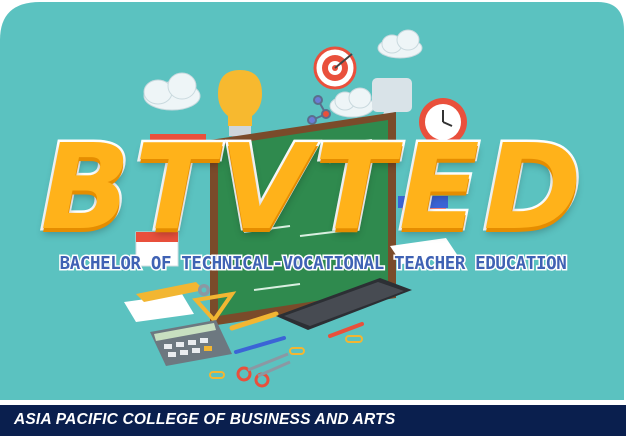 Image resolution: width=626 pixels, height=436 pixels. What do you see at coordinates (204, 290) in the screenshot?
I see `gear-icon` at bounding box center [204, 290].